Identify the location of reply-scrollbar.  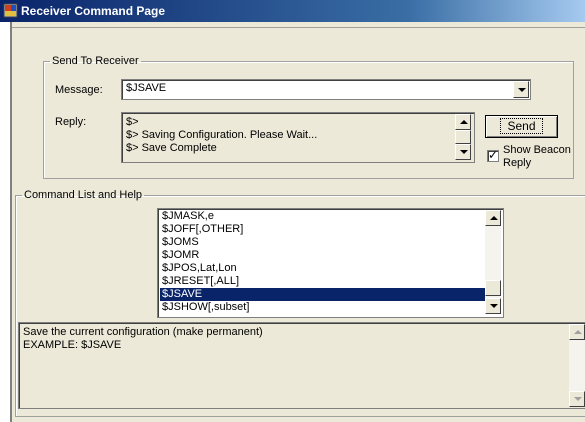
(463, 137).